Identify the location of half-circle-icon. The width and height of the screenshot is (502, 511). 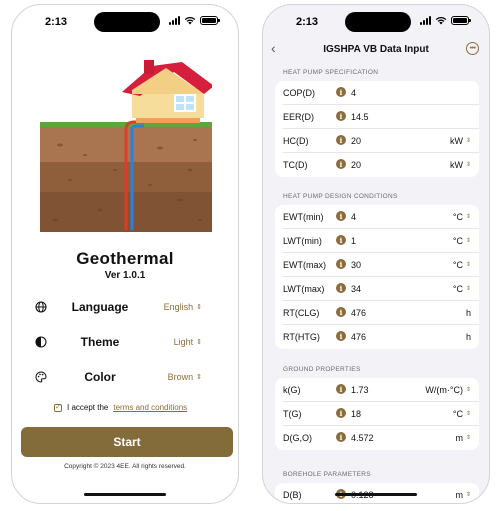
(41, 342).